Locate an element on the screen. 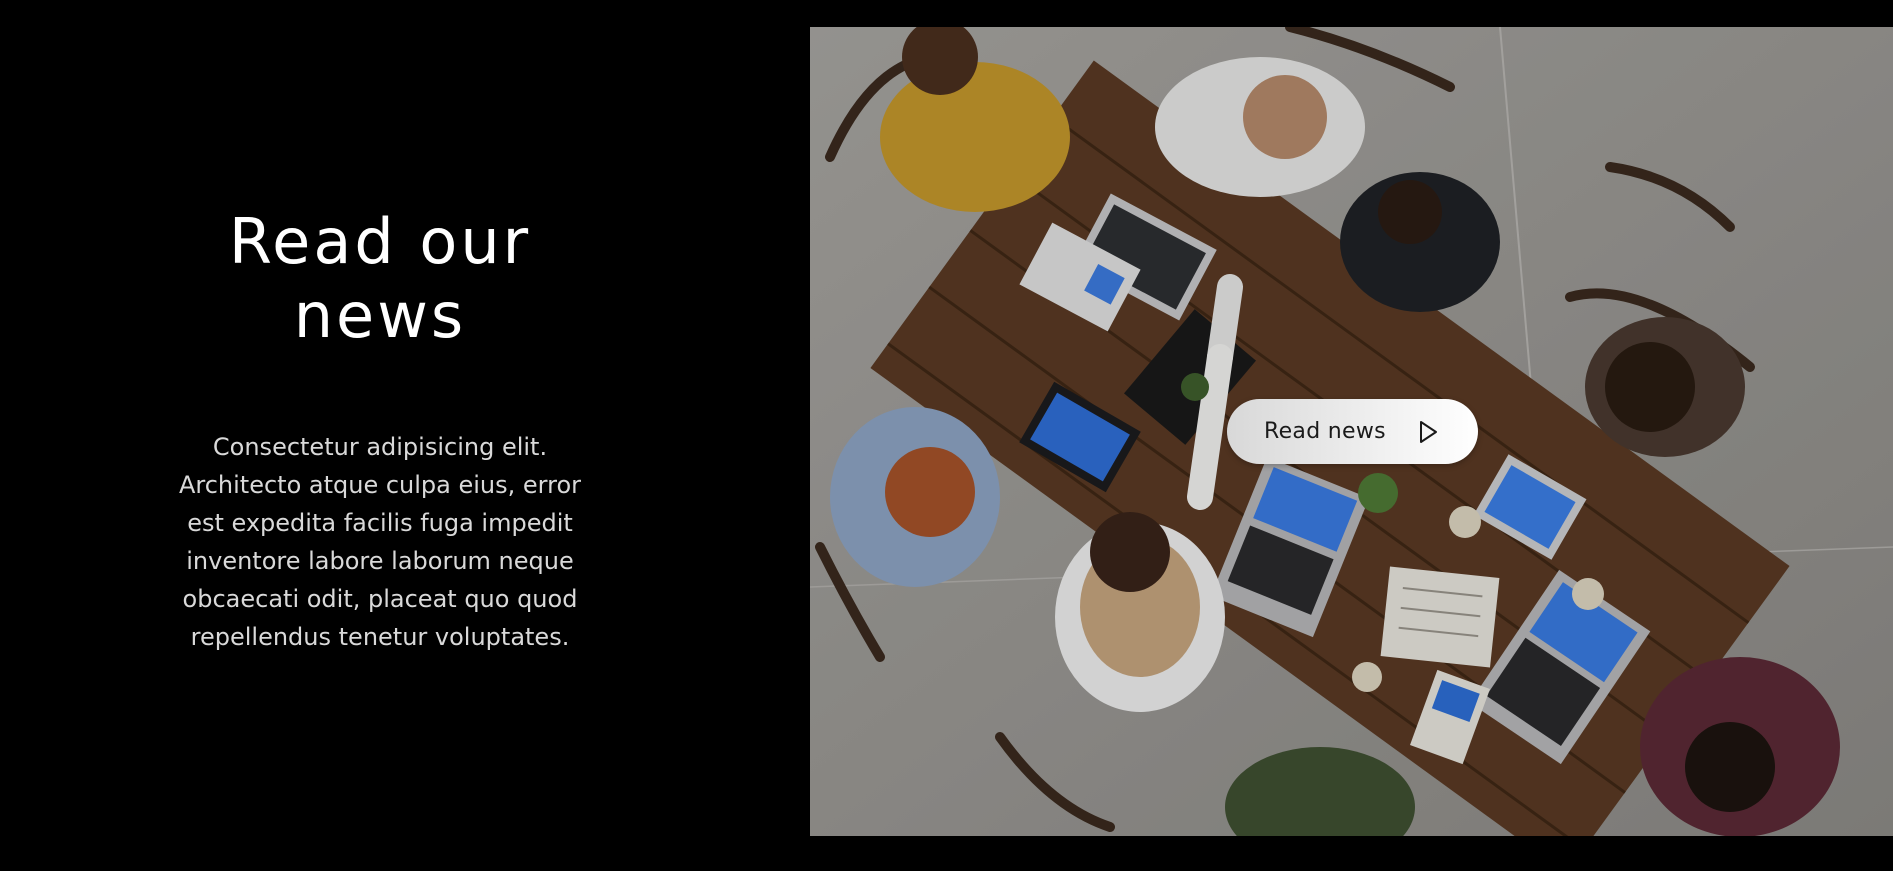  read-news-button: Read news is located at coordinates (1352, 431).